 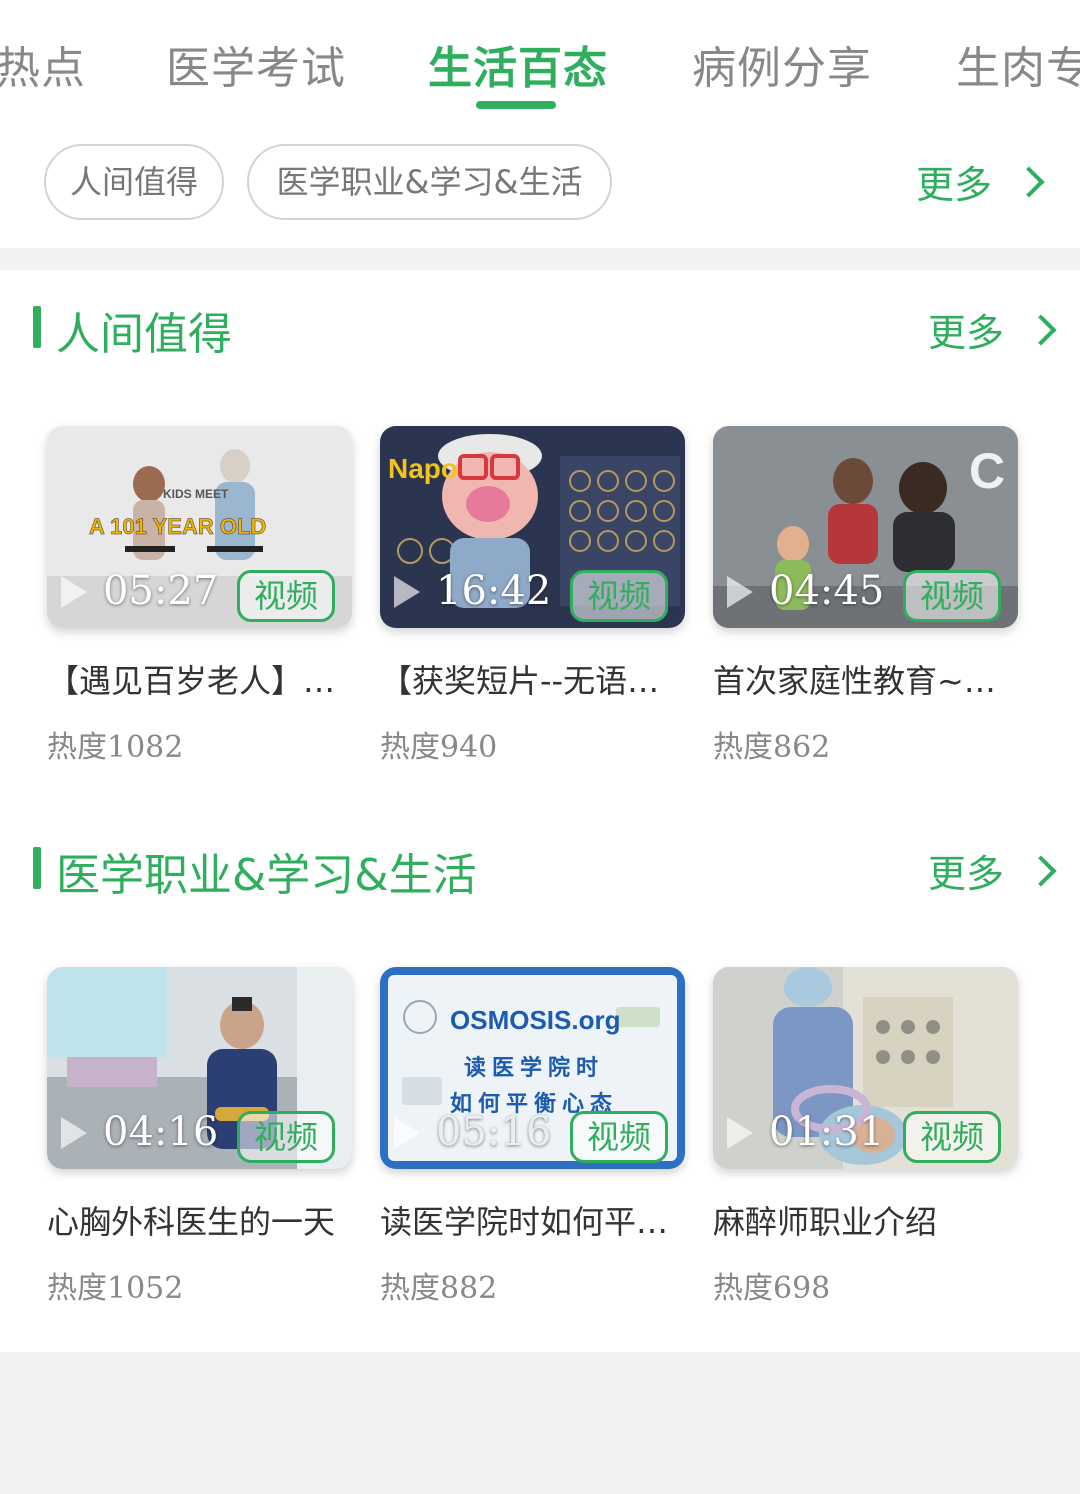 What do you see at coordinates (827, 591) in the screenshot?
I see `video-duration: 04:45` at bounding box center [827, 591].